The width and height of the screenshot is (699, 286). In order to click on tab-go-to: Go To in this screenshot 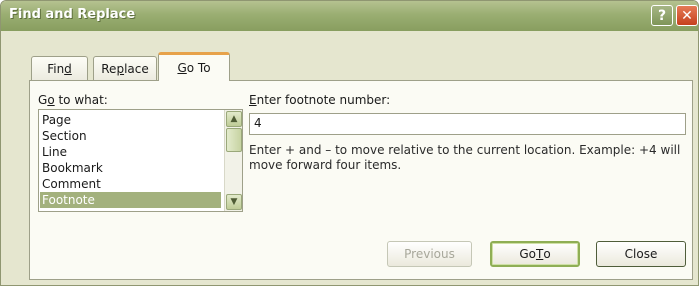, I will do `click(194, 66)`.